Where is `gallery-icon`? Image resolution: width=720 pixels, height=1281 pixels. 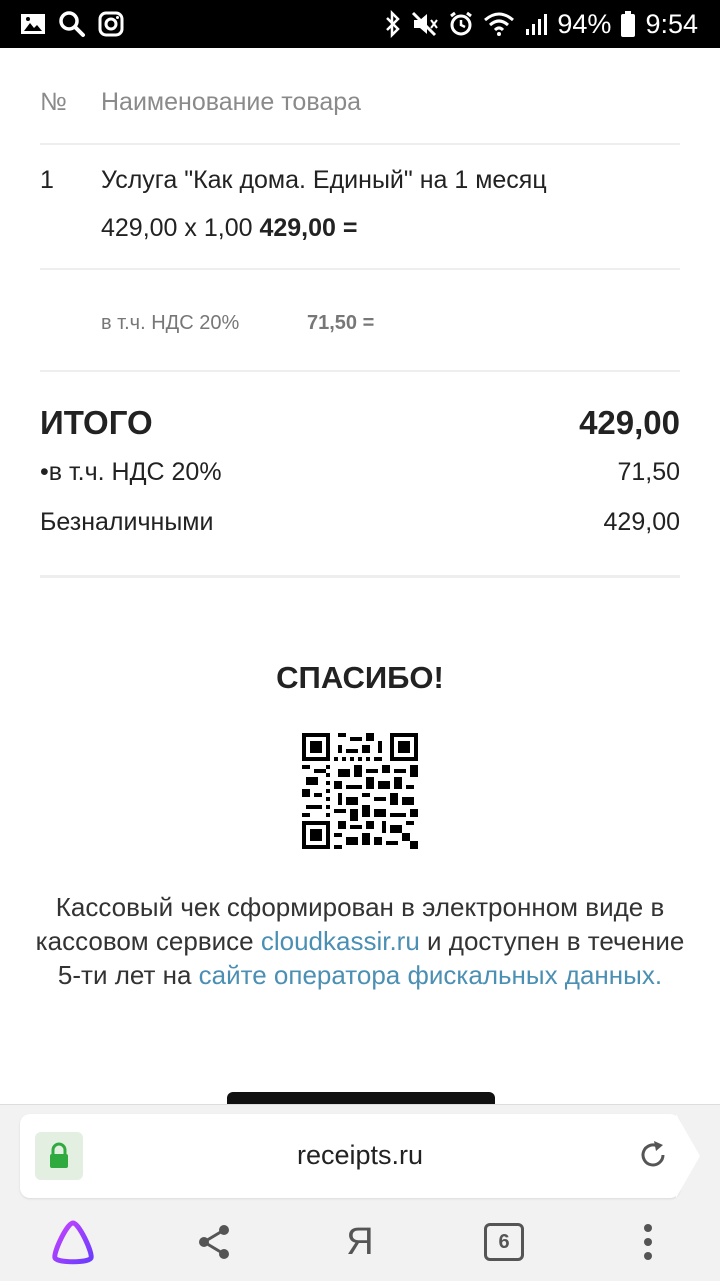
gallery-icon is located at coordinates (33, 24).